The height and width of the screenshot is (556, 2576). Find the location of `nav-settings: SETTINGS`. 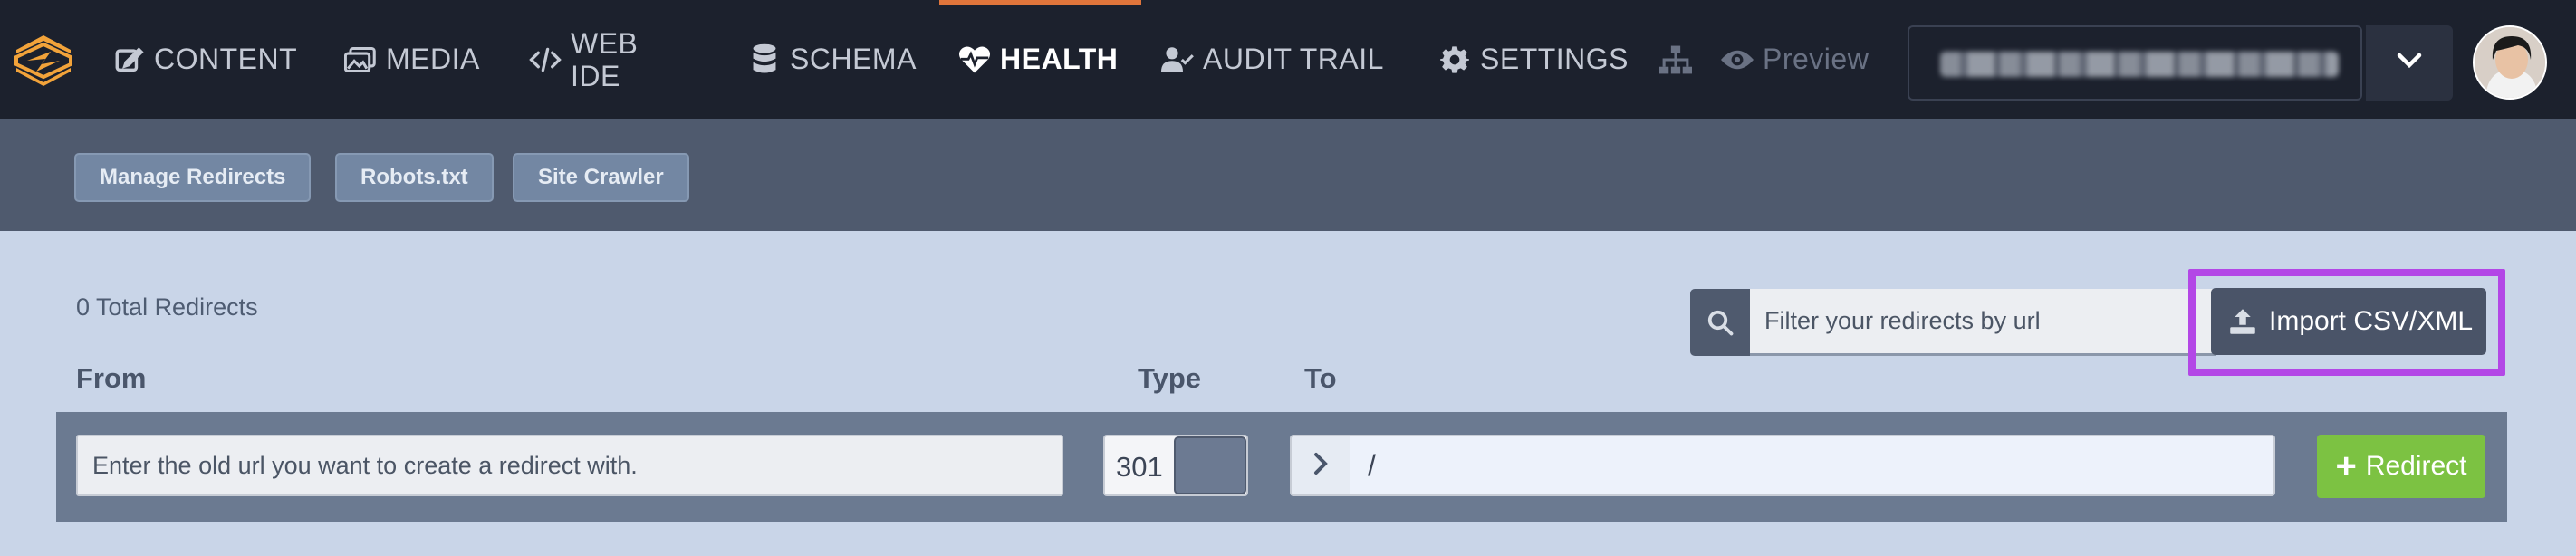

nav-settings: SETTINGS is located at coordinates (1533, 59).